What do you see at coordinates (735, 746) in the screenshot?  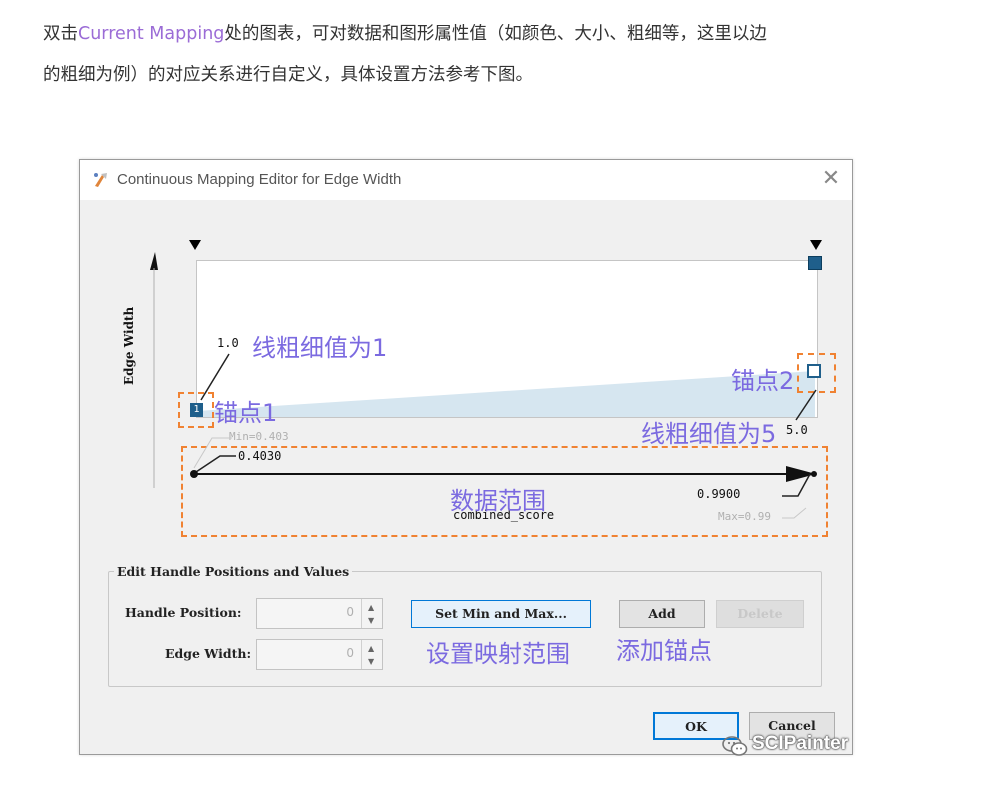 I see `wechat-icon` at bounding box center [735, 746].